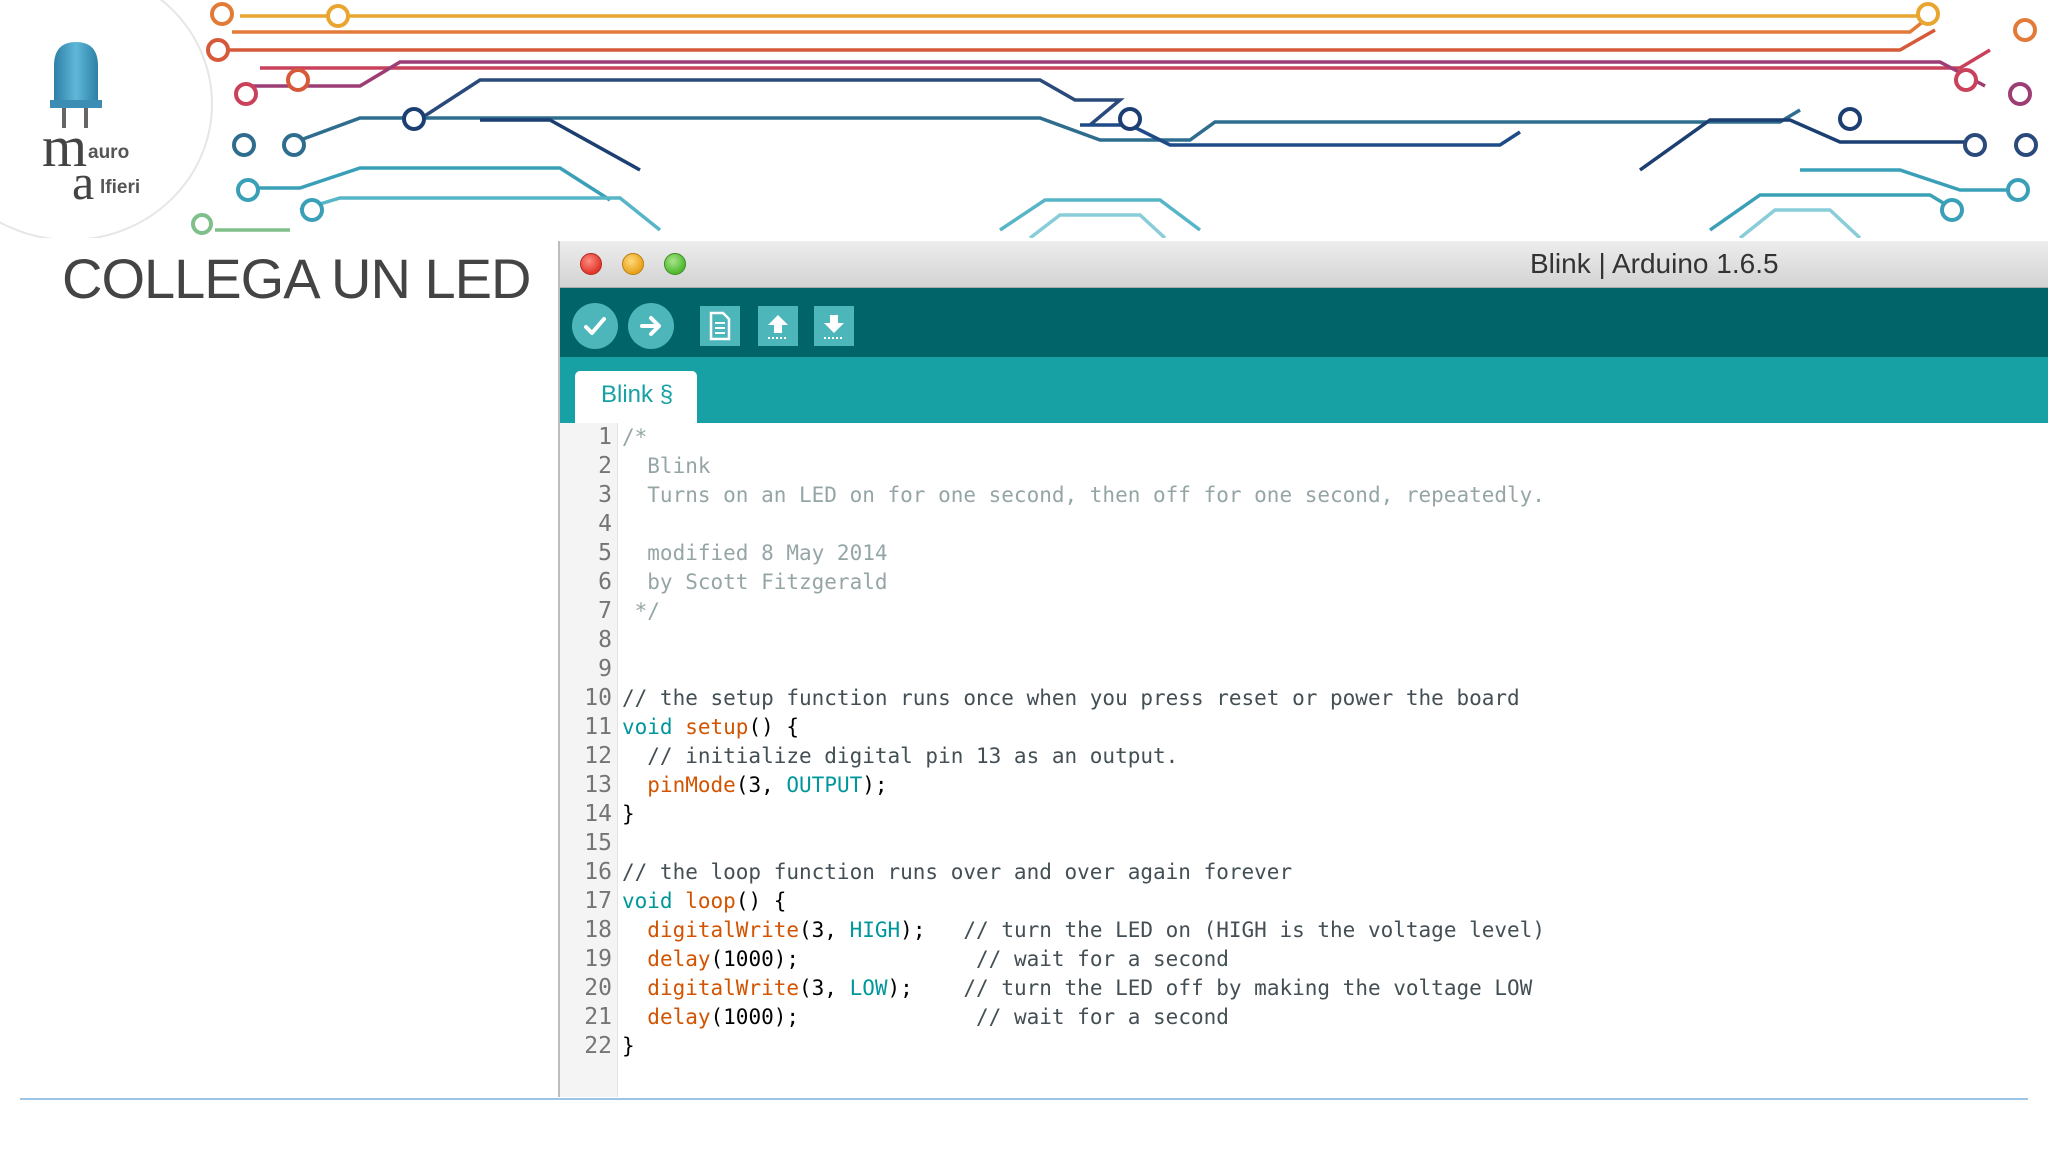  Describe the element at coordinates (605, 582) in the screenshot. I see `line-number: 6` at that location.